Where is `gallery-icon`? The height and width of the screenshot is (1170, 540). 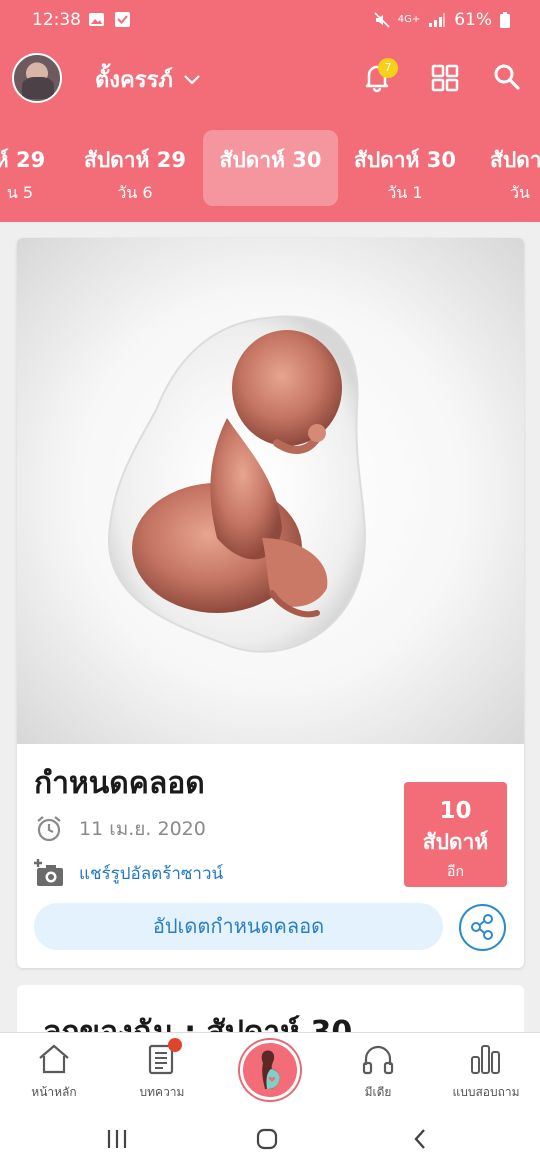 gallery-icon is located at coordinates (96, 19).